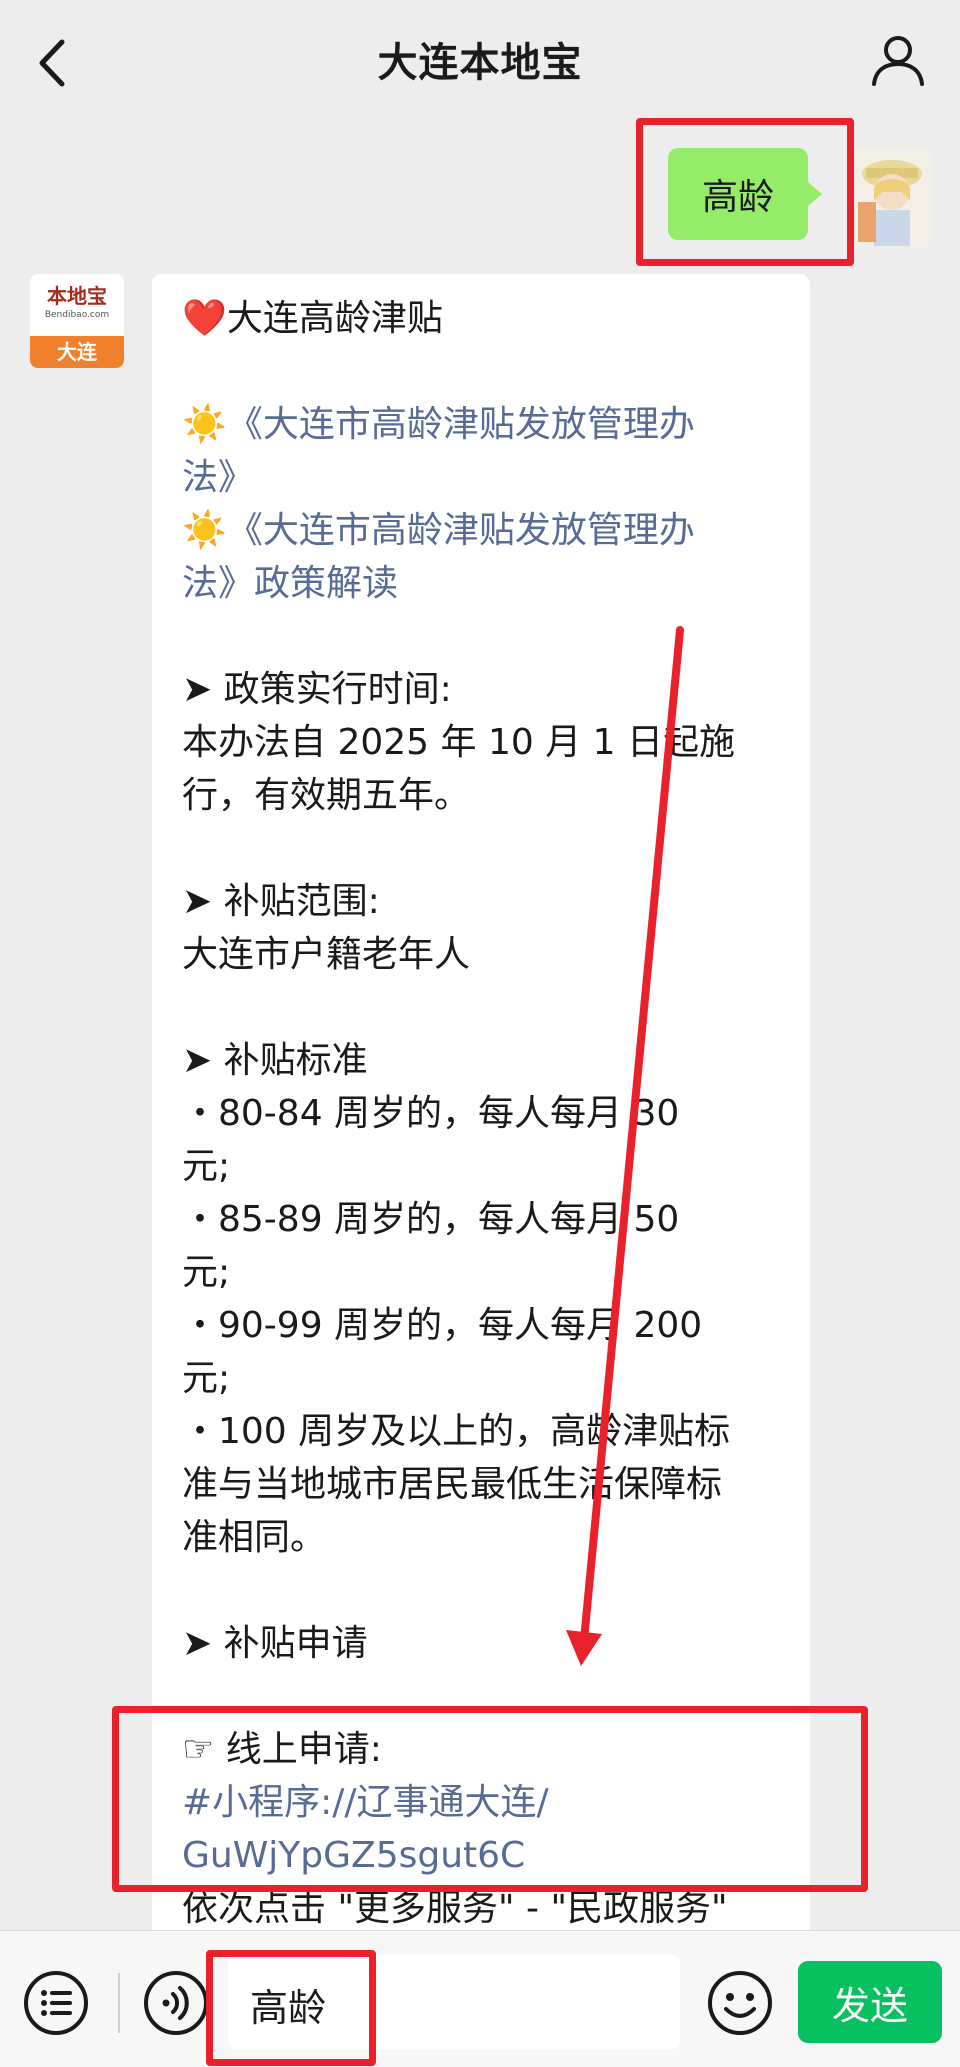 The height and width of the screenshot is (2067, 960). I want to click on bot-avatar-city: 大连, so click(77, 352).